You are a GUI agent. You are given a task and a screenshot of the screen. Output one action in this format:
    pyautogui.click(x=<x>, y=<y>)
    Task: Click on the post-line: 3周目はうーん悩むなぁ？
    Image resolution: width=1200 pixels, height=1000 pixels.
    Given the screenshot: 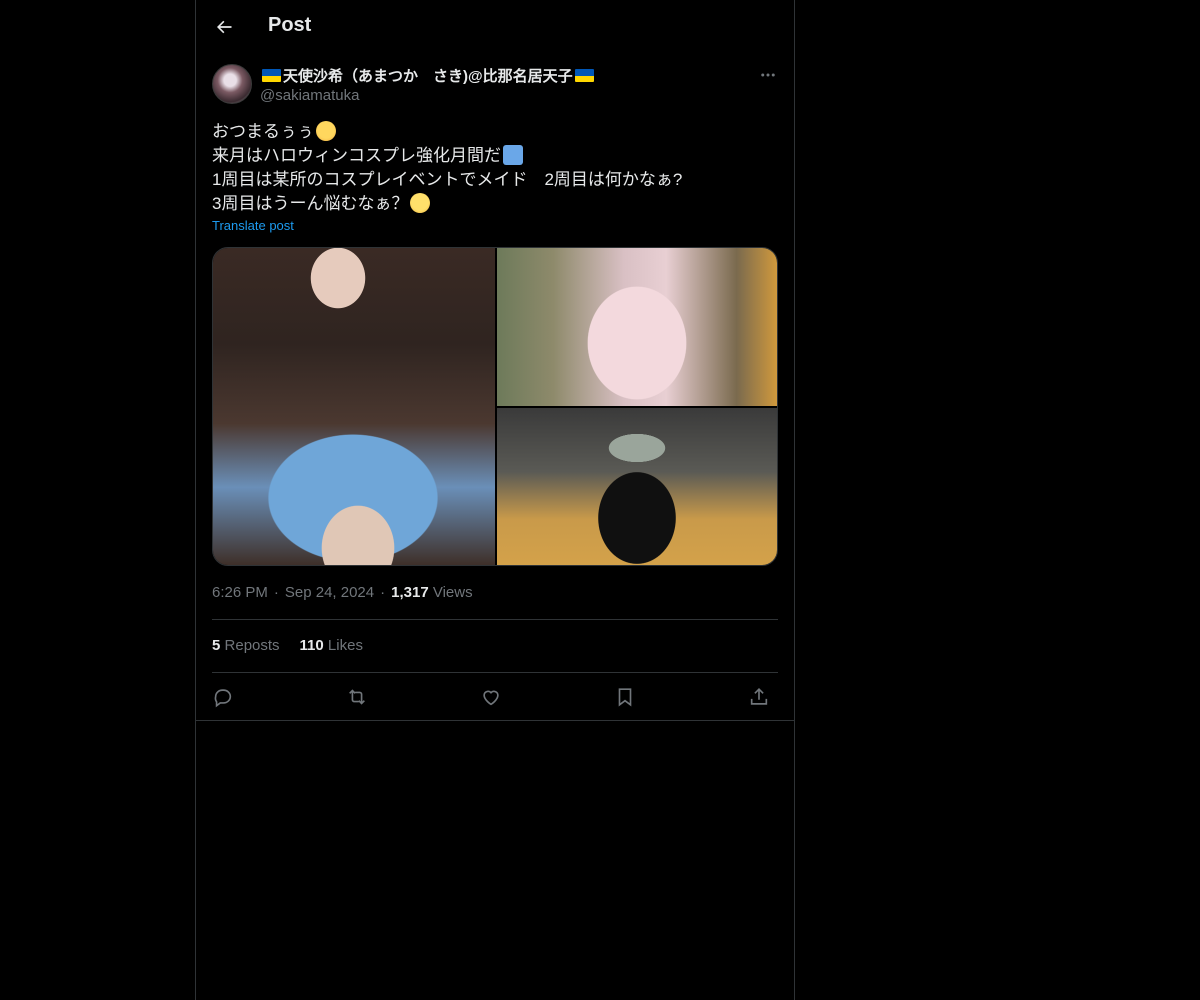 What is the action you would take?
    pyautogui.click(x=495, y=204)
    